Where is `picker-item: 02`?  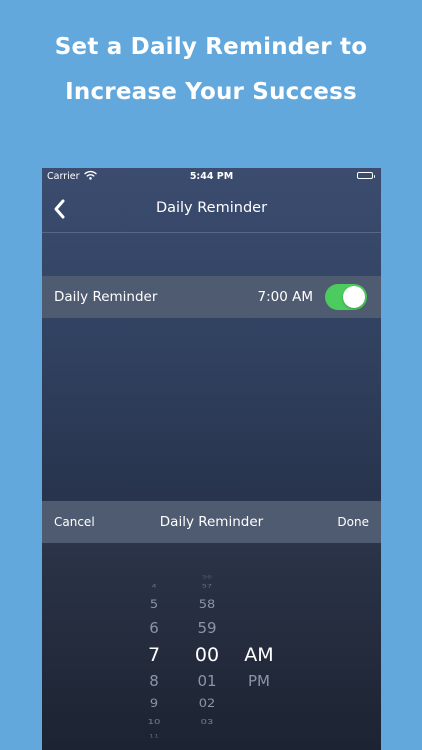
picker-item: 02 is located at coordinates (207, 704).